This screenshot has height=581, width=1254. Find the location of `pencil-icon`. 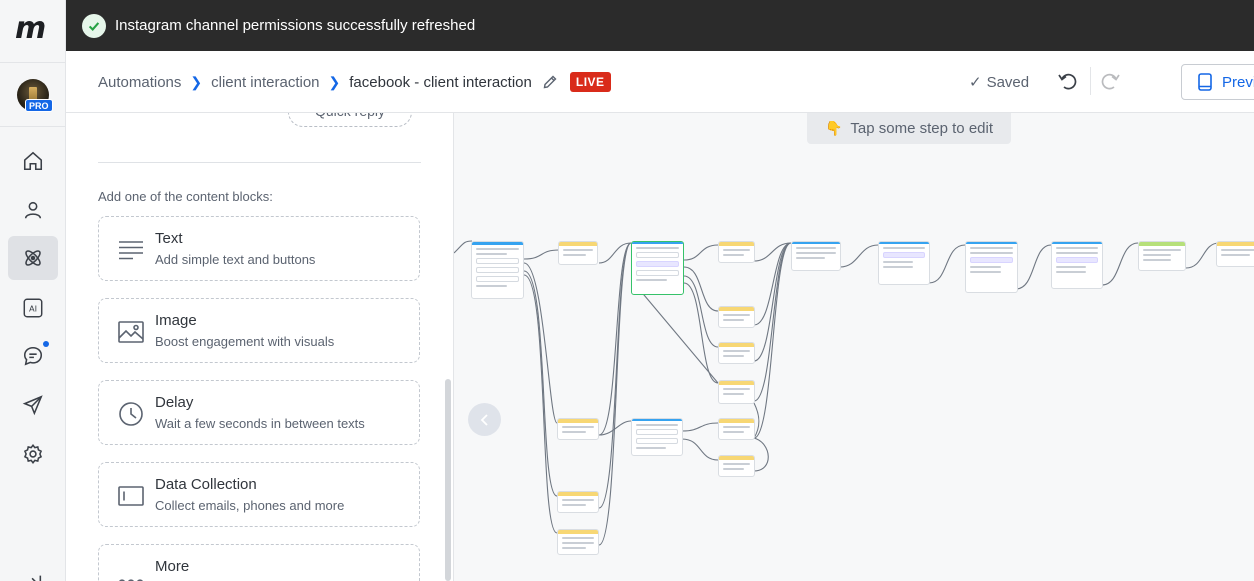

pencil-icon is located at coordinates (550, 82).